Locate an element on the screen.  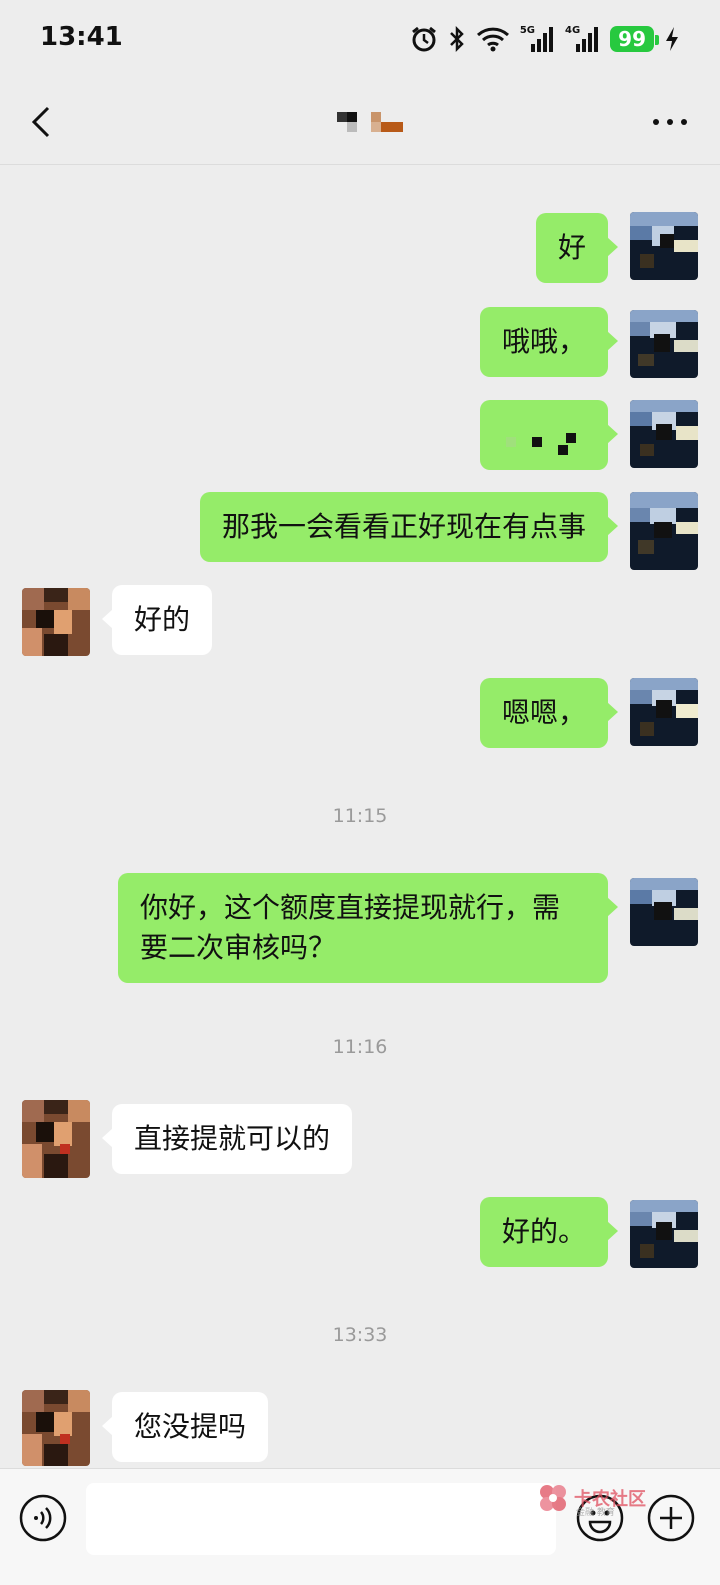
voice-button is located at coordinates (43, 1518).